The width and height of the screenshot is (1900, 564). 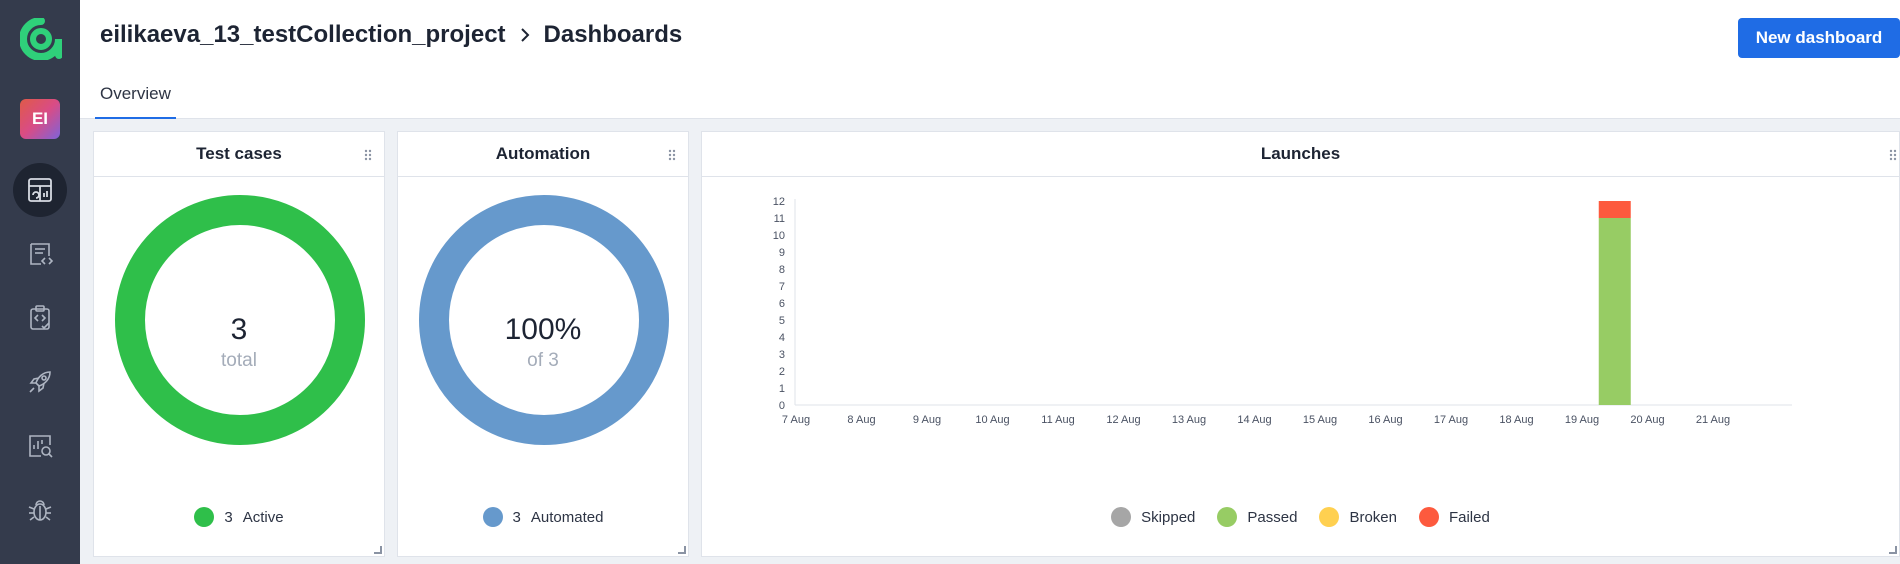 What do you see at coordinates (40, 119) in the screenshot?
I see `avatar: EI` at bounding box center [40, 119].